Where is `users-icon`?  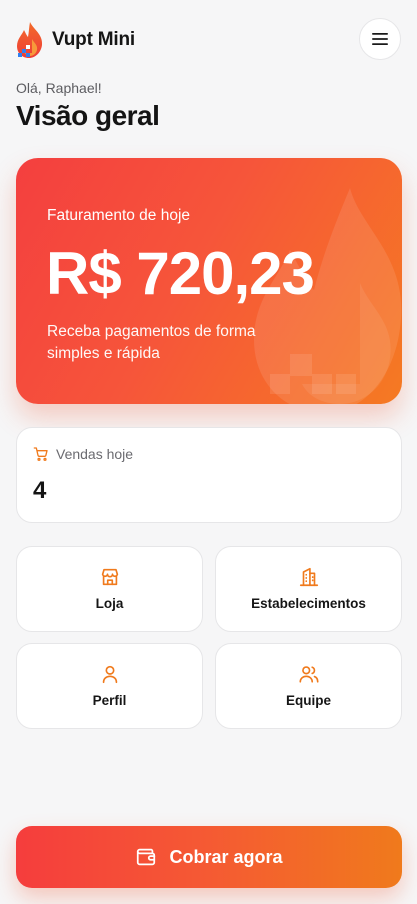 users-icon is located at coordinates (308, 674).